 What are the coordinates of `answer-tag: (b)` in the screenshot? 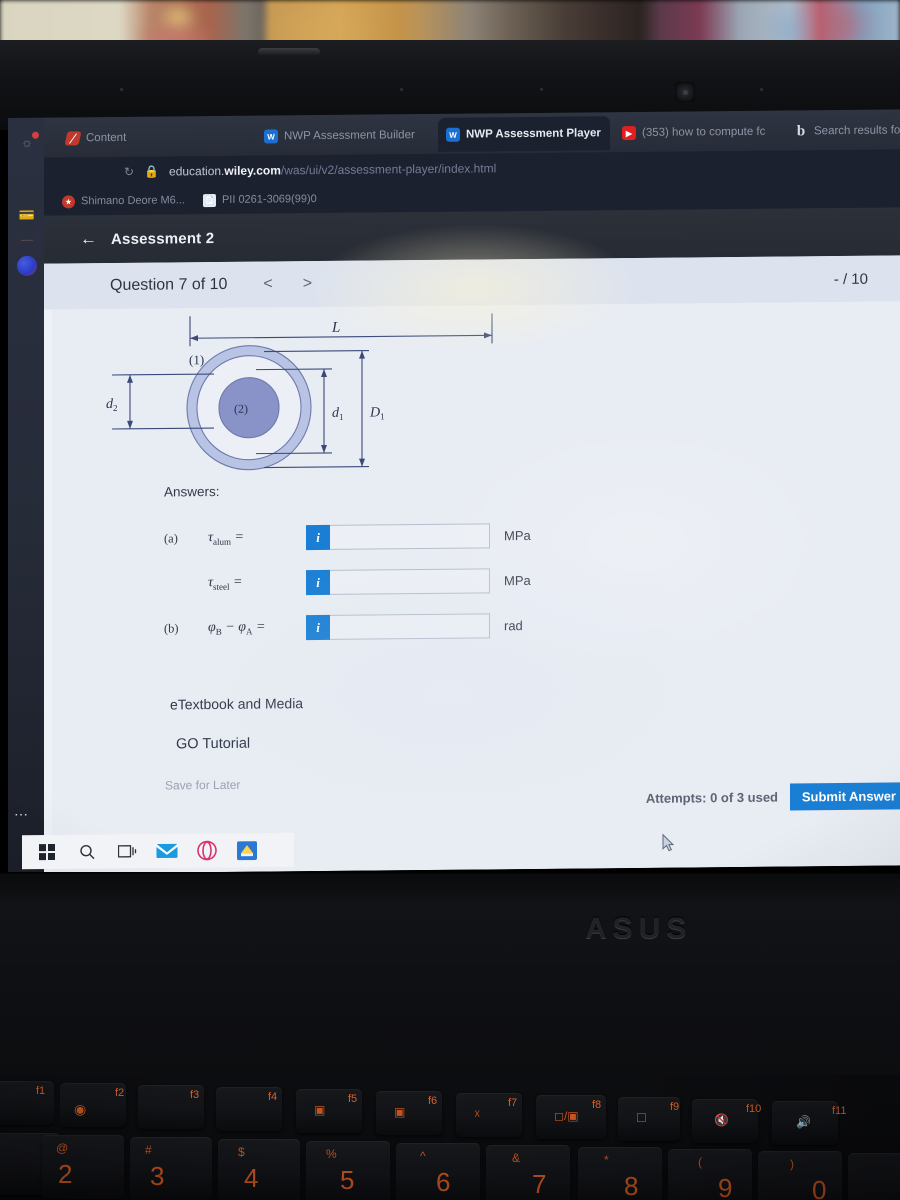 It's located at (171, 628).